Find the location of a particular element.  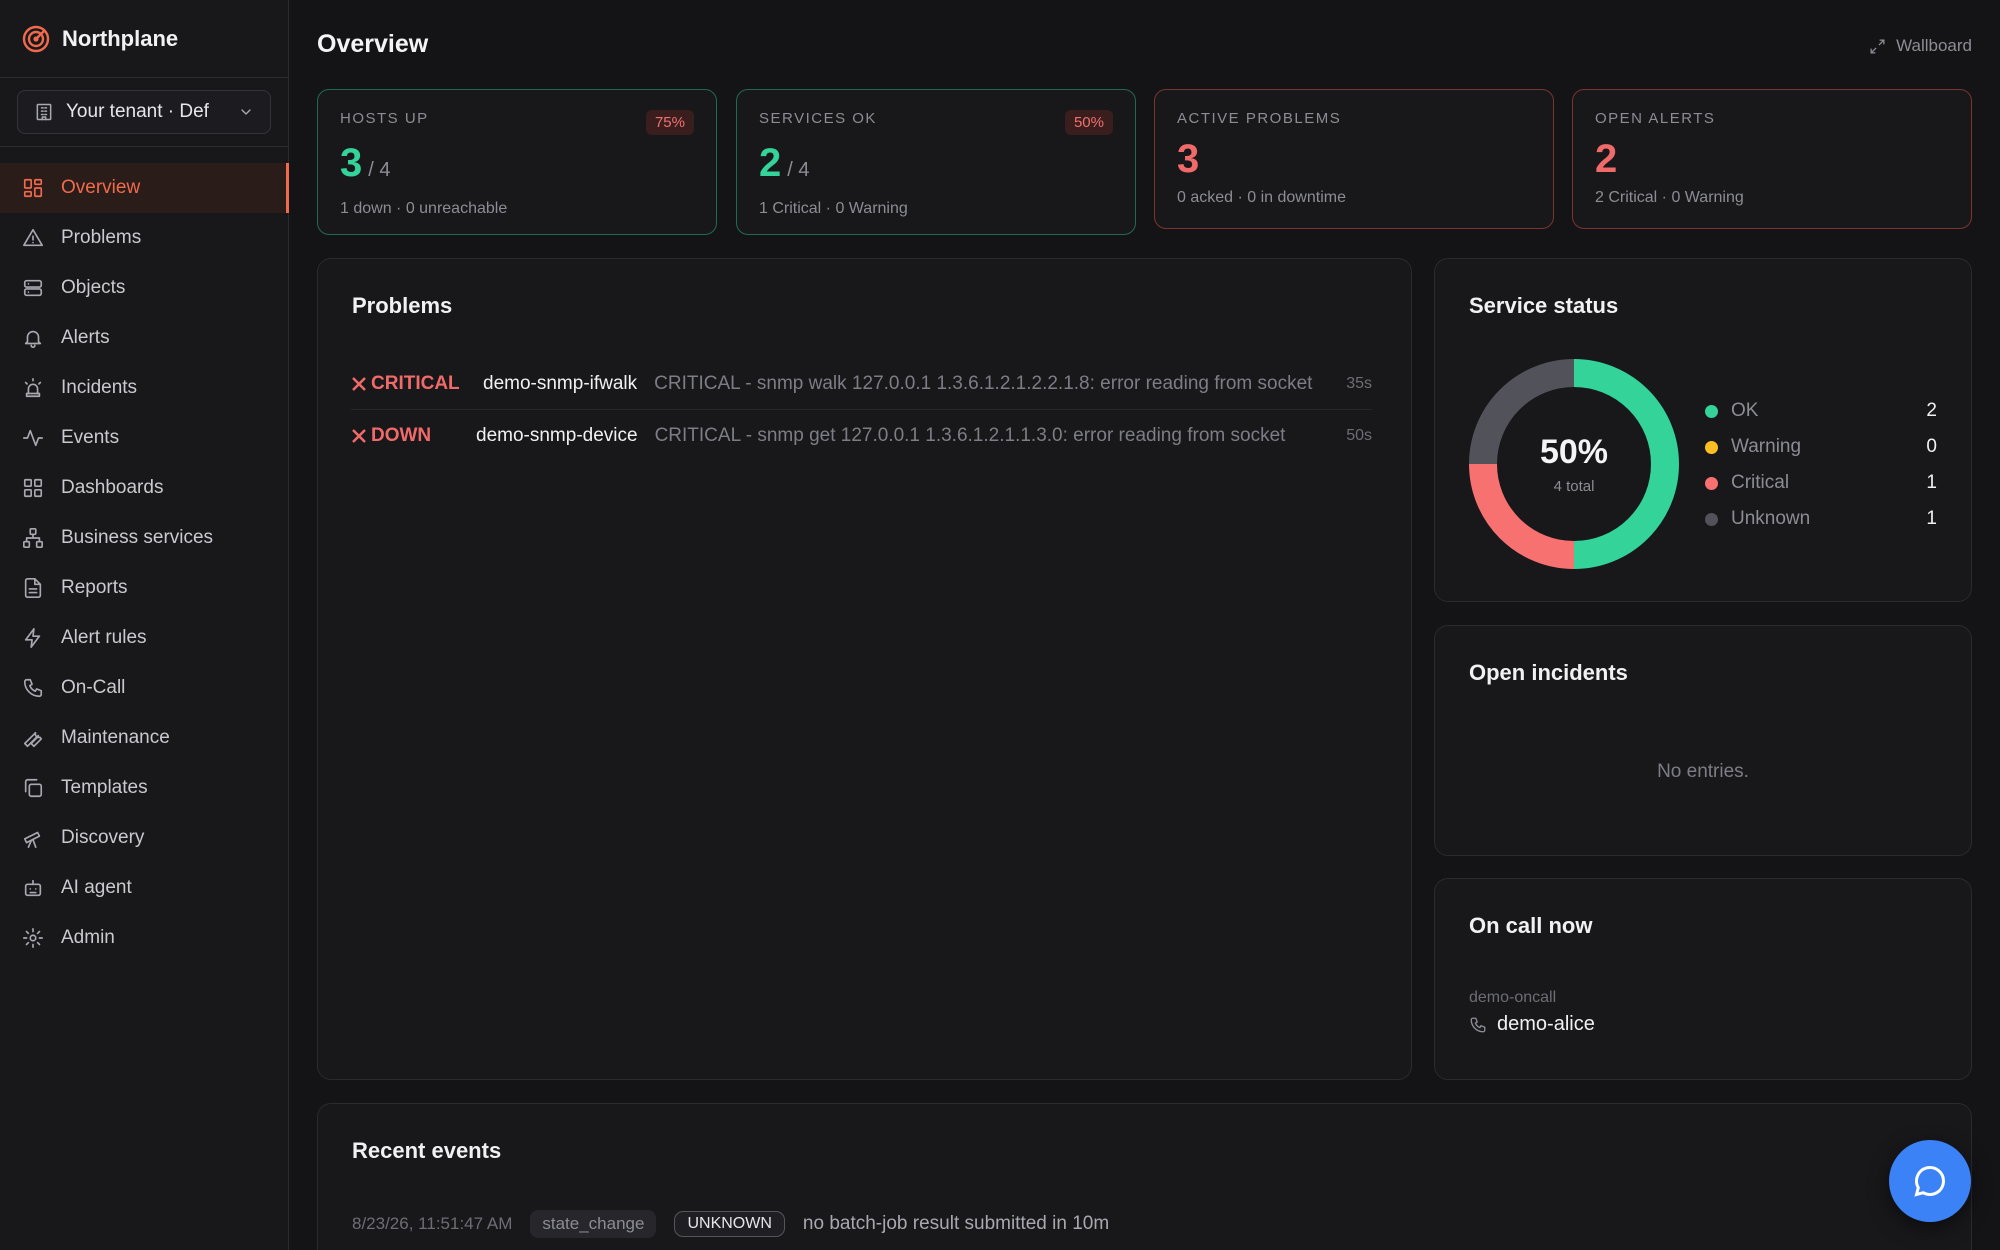

event-type-tag: state_change is located at coordinates (593, 1224).